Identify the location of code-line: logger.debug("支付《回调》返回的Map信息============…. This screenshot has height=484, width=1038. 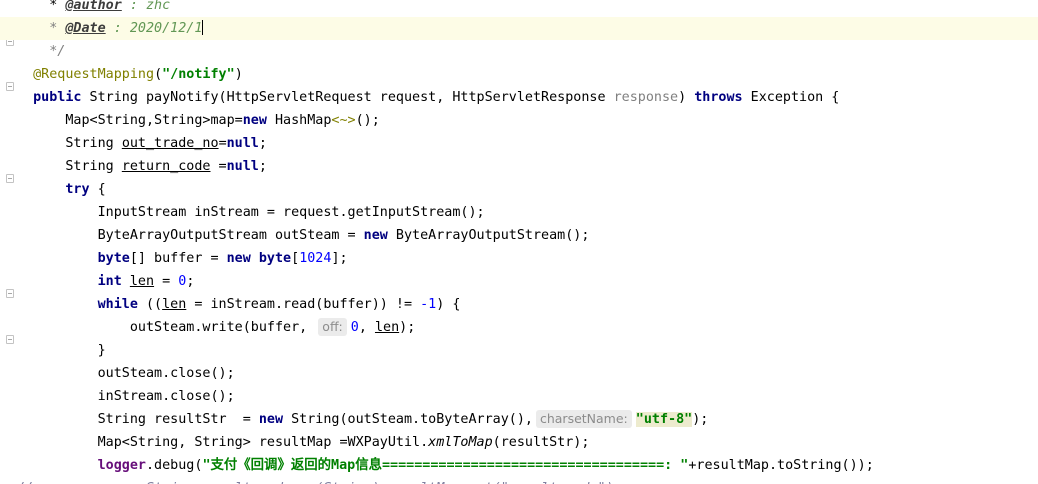
(519, 465).